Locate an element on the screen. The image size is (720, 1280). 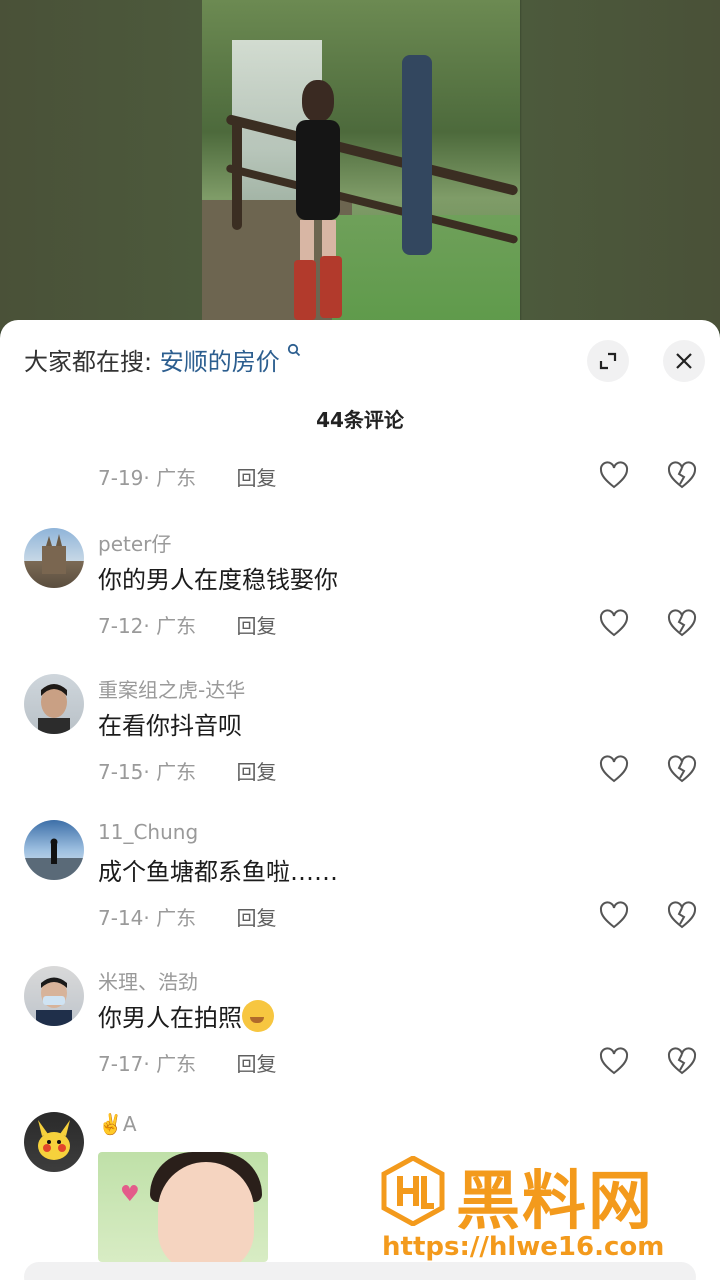
search-prefix: 大家都在搜: is located at coordinates (88, 362).